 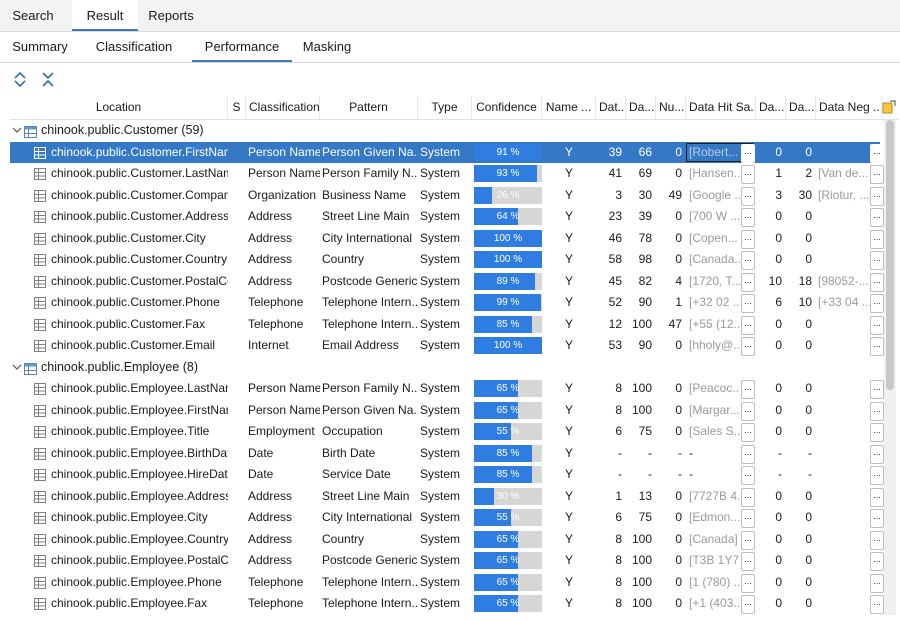 I want to click on tab-classification: Classification, so click(x=134, y=47).